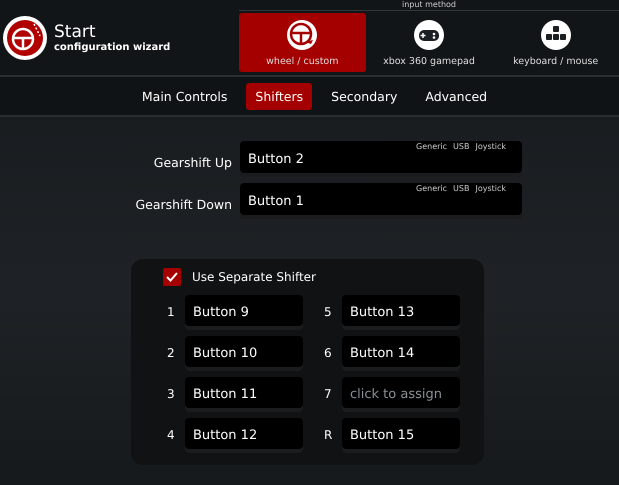 This screenshot has height=485, width=619. I want to click on tab: Main Controls, so click(184, 96).